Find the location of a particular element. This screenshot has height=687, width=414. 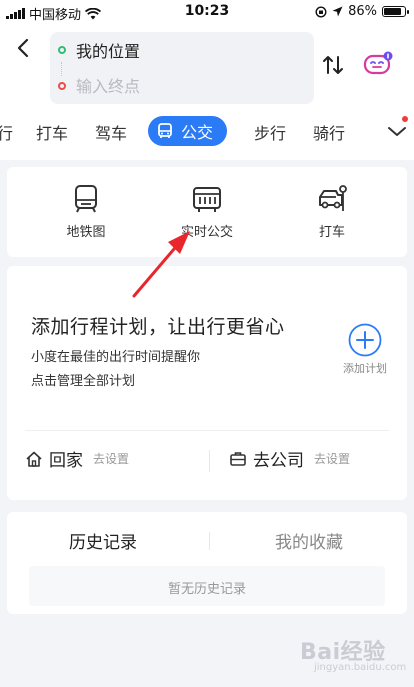

home-icon is located at coordinates (34, 459).